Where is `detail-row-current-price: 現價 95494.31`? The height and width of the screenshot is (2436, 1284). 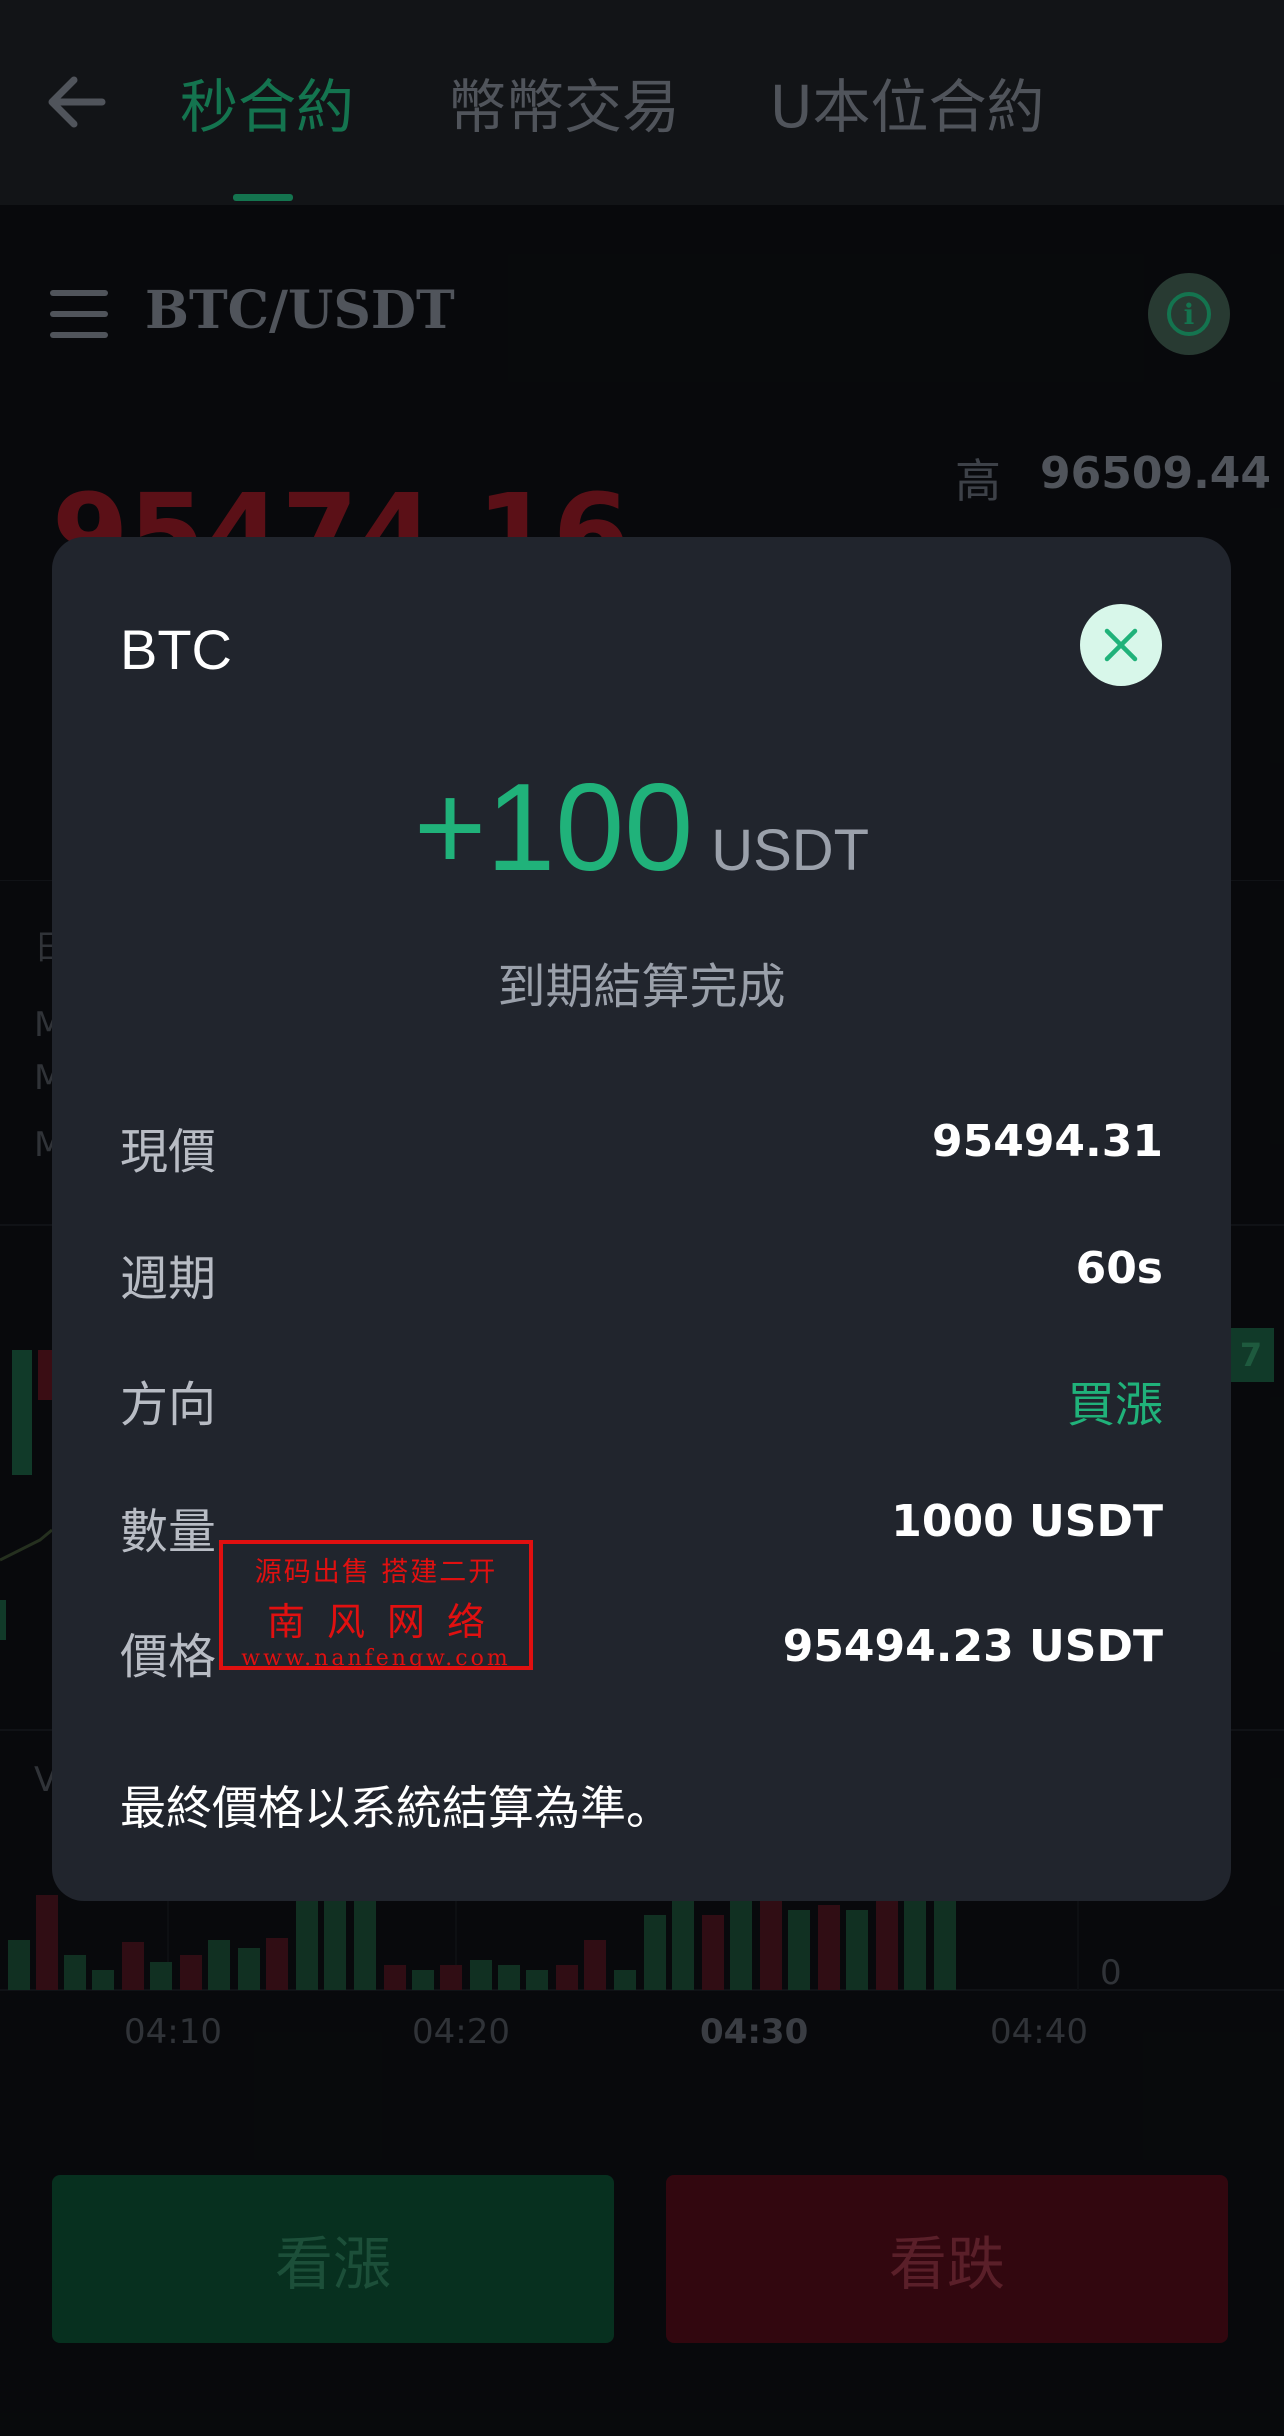
detail-row-current-price: 現價 95494.31 is located at coordinates (641, 1152).